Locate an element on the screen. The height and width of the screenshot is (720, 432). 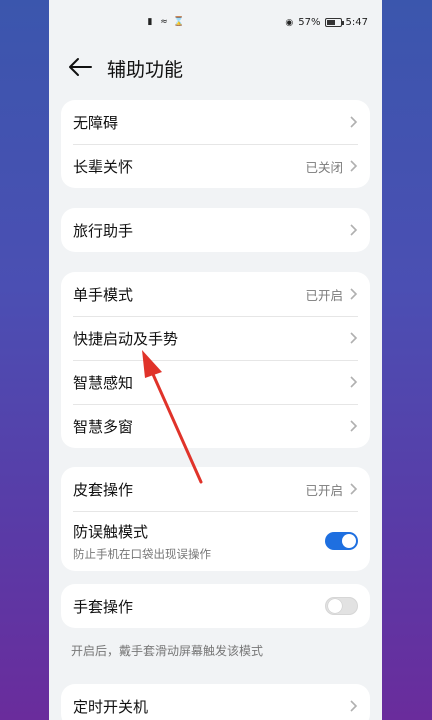
settings-row-glove-mode: 手套操作 is located at coordinates (215, 606).